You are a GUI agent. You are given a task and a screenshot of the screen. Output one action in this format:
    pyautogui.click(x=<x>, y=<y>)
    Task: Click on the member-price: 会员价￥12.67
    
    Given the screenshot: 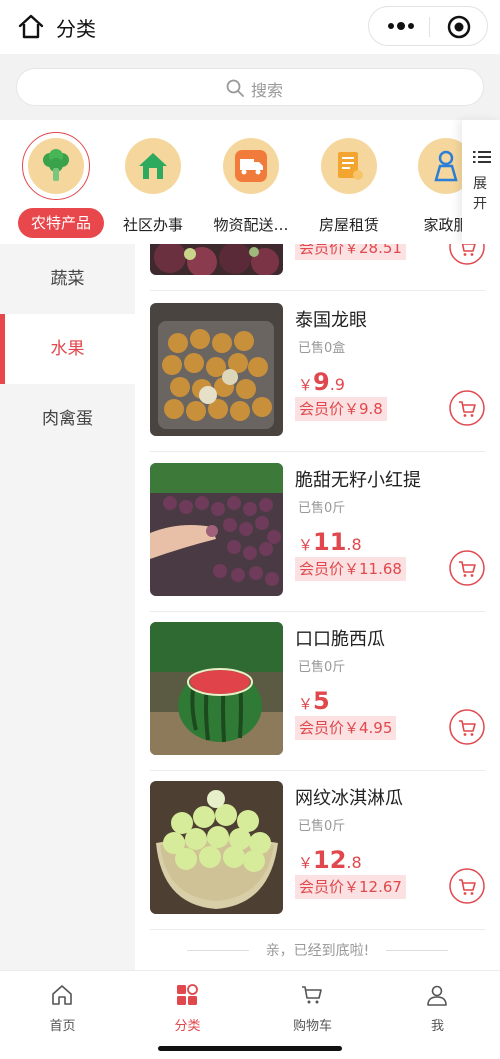 What is the action you would take?
    pyautogui.click(x=350, y=887)
    